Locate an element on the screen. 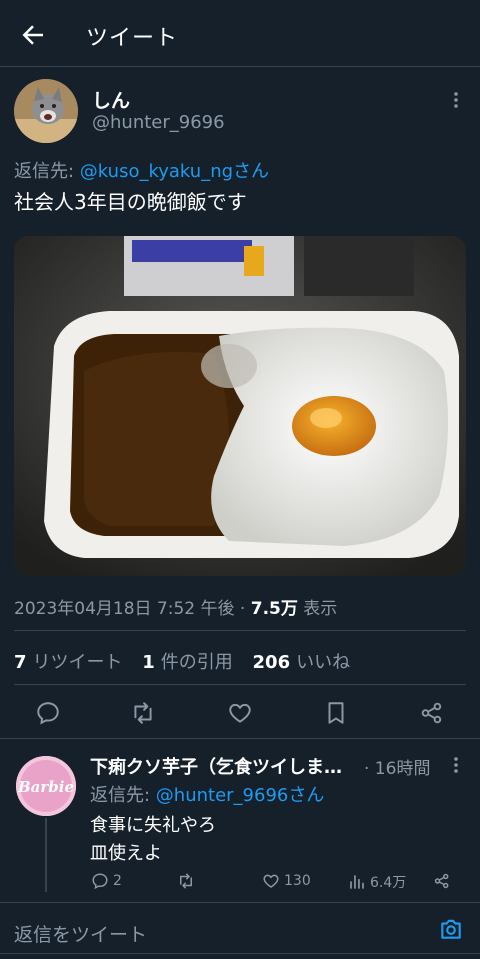 This screenshot has width=480, height=959. tweet-actions is located at coordinates (240, 713).